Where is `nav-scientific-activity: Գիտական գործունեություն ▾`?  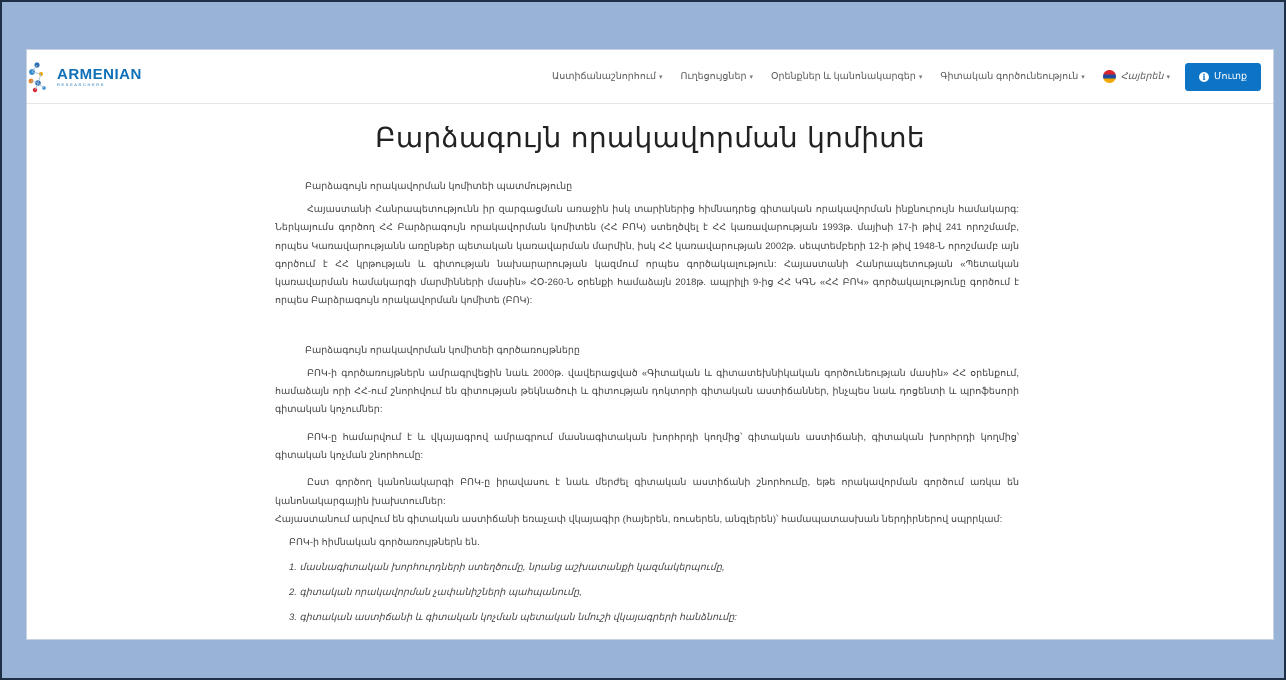 nav-scientific-activity: Գիտական գործունեություն ▾ is located at coordinates (1012, 76).